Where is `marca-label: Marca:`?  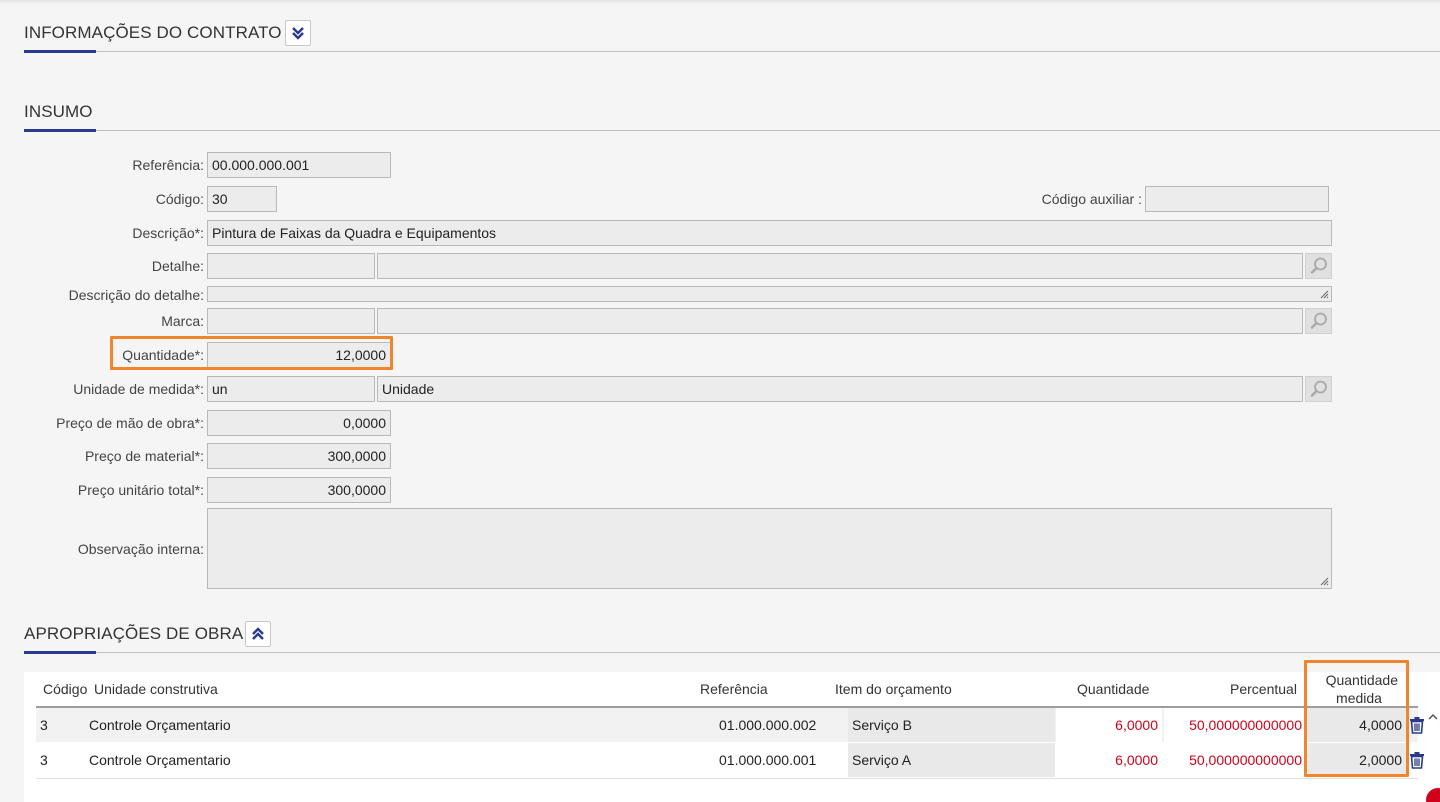 marca-label: Marca: is located at coordinates (182, 321).